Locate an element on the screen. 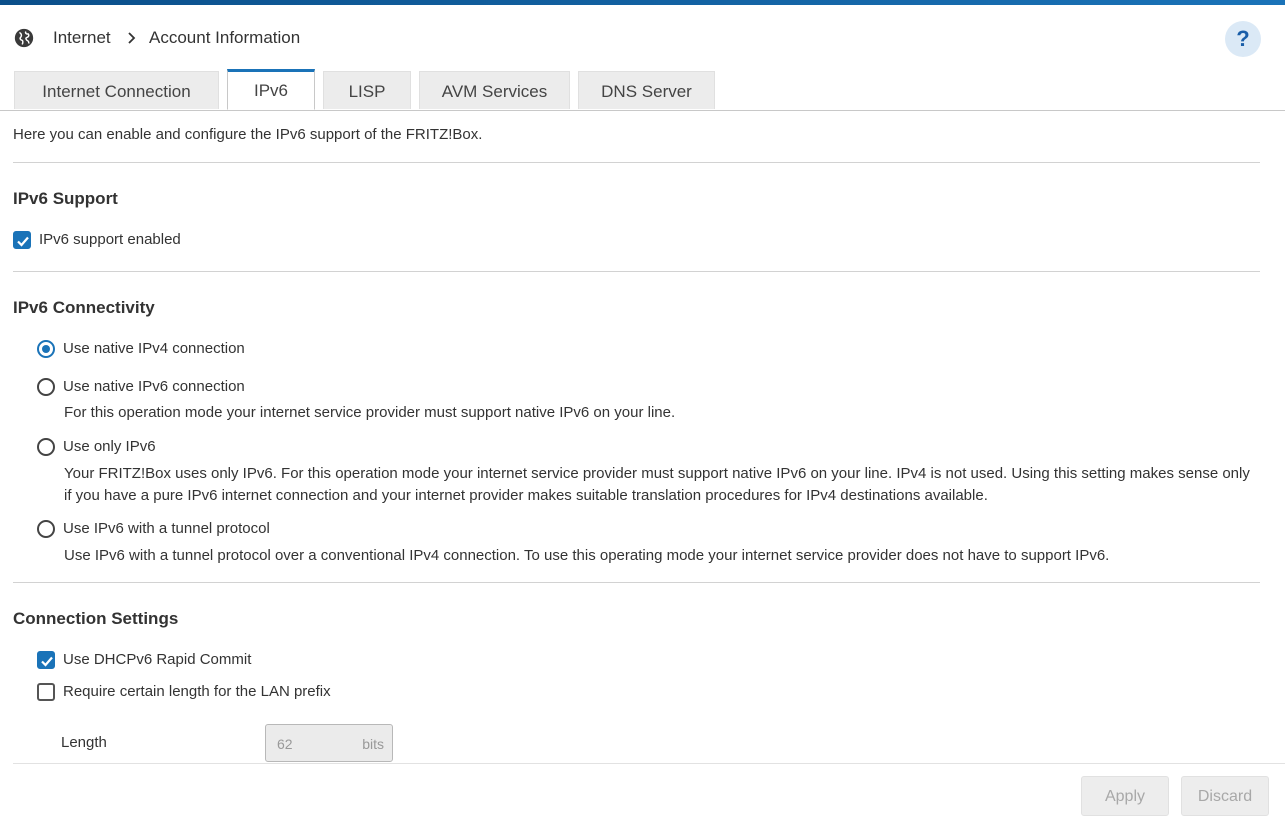  length-value: 62 is located at coordinates (285, 744).